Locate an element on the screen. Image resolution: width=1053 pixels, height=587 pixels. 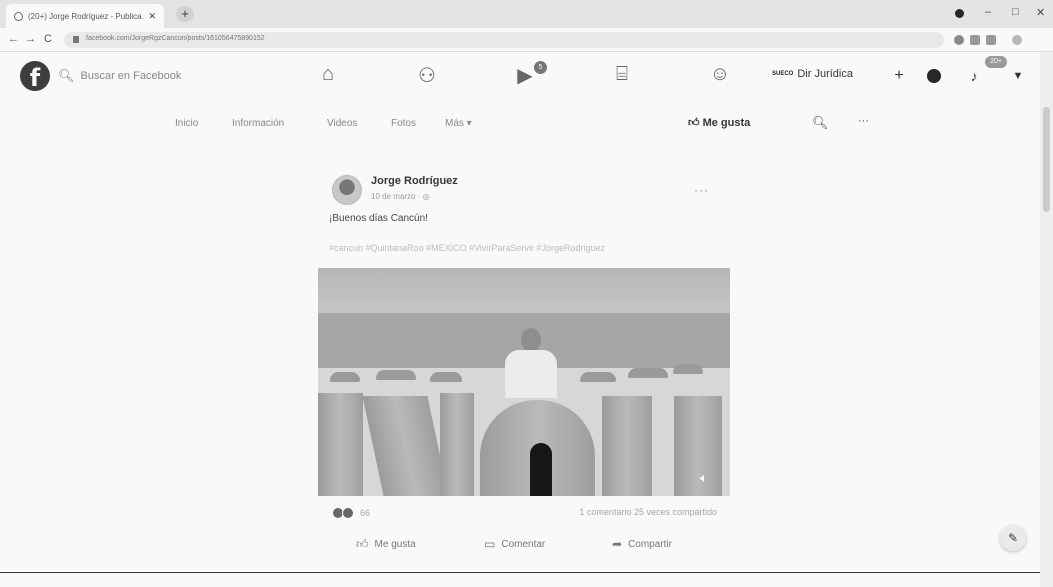
notification-badge: 20+ is located at coordinates (996, 62).